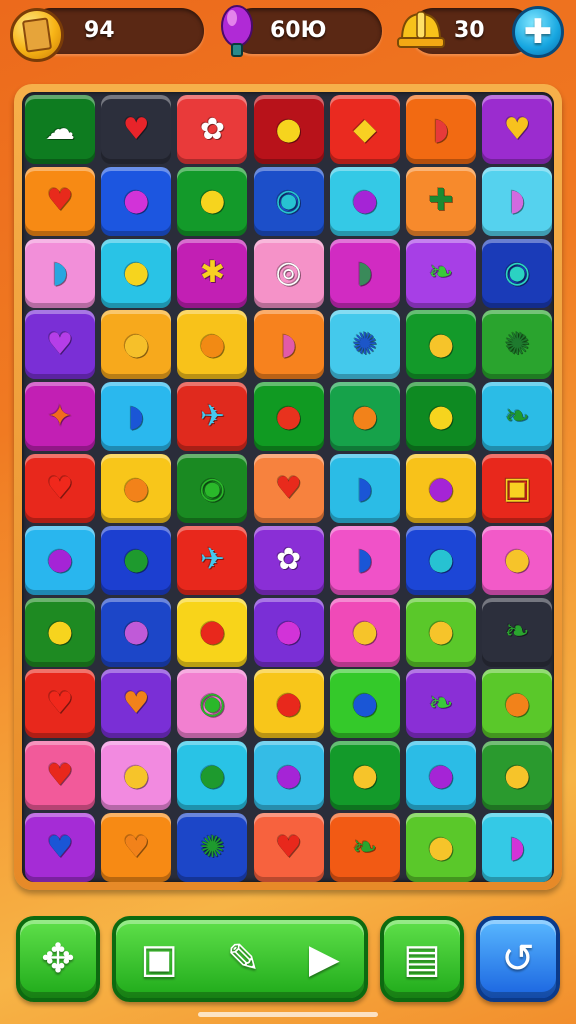 This screenshot has height=1024, width=576. Describe the element at coordinates (212, 273) in the screenshot. I see `tile-r3-c3: ✱` at that location.